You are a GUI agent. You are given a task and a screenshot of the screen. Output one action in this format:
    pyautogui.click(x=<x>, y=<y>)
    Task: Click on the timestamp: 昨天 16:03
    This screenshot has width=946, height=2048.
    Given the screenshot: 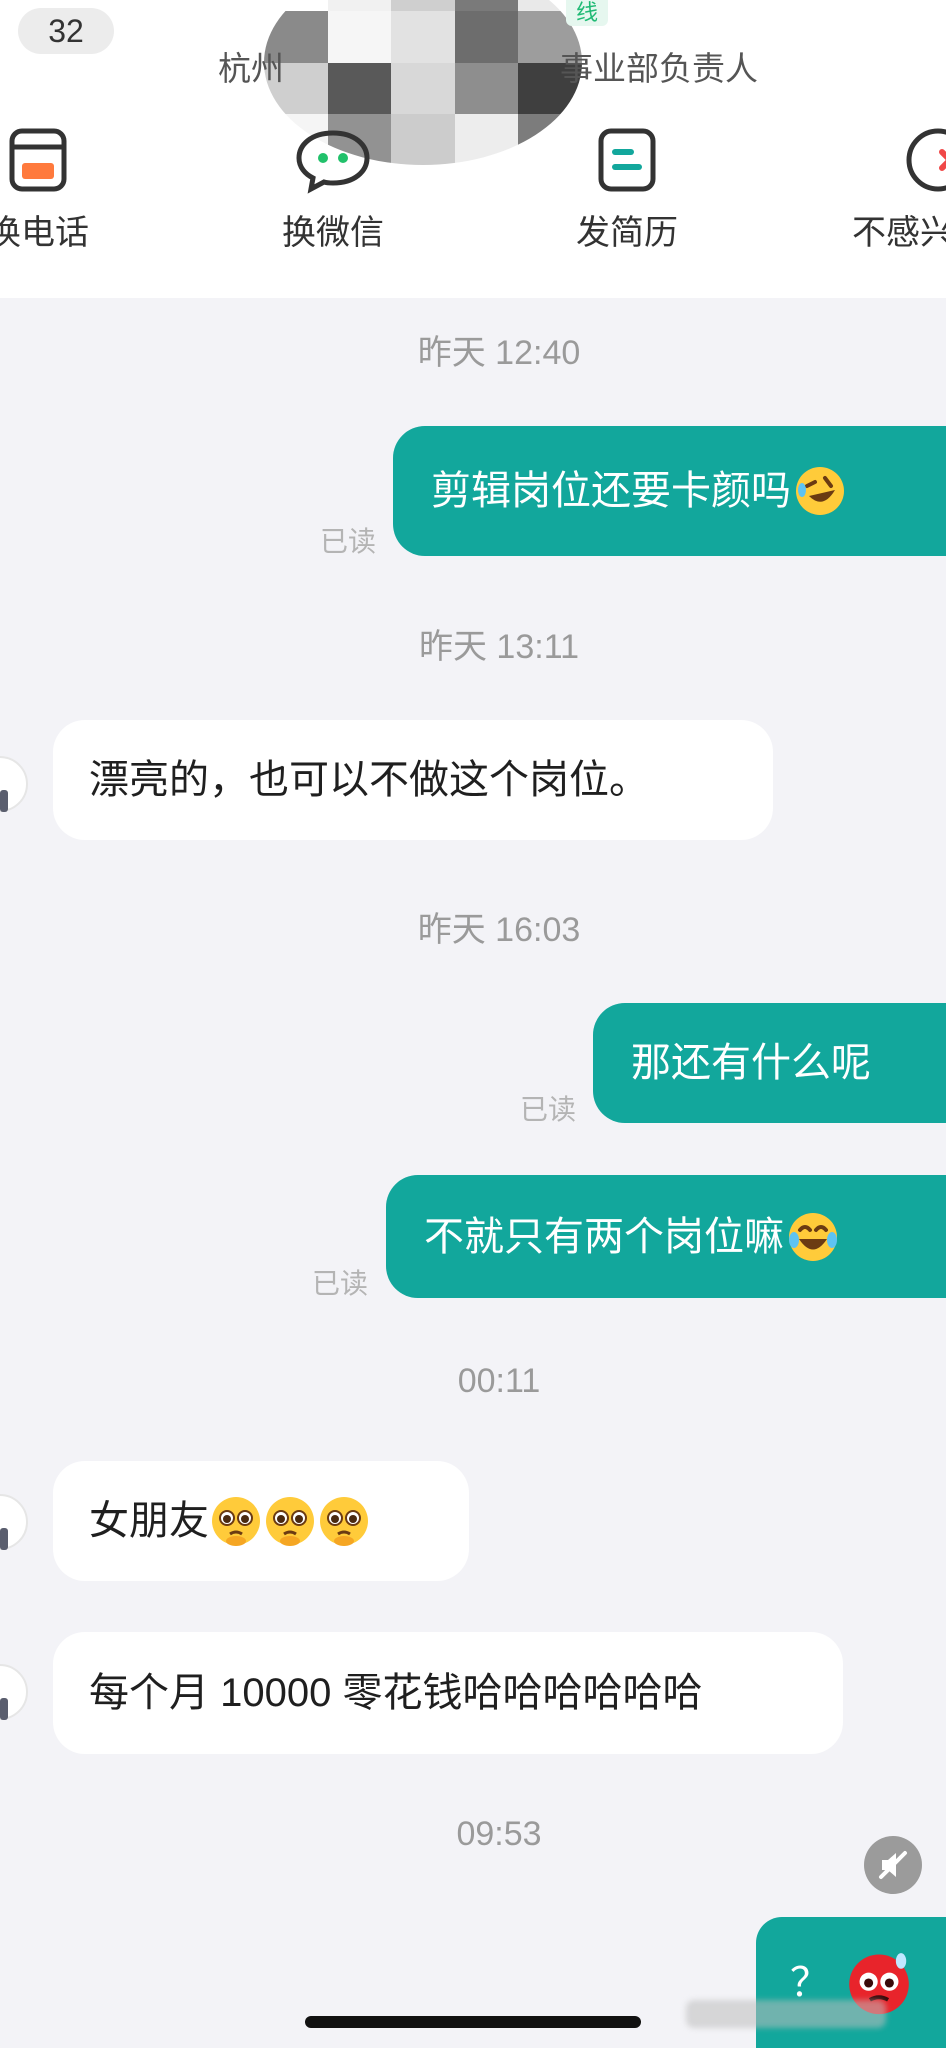 What is the action you would take?
    pyautogui.click(x=499, y=930)
    